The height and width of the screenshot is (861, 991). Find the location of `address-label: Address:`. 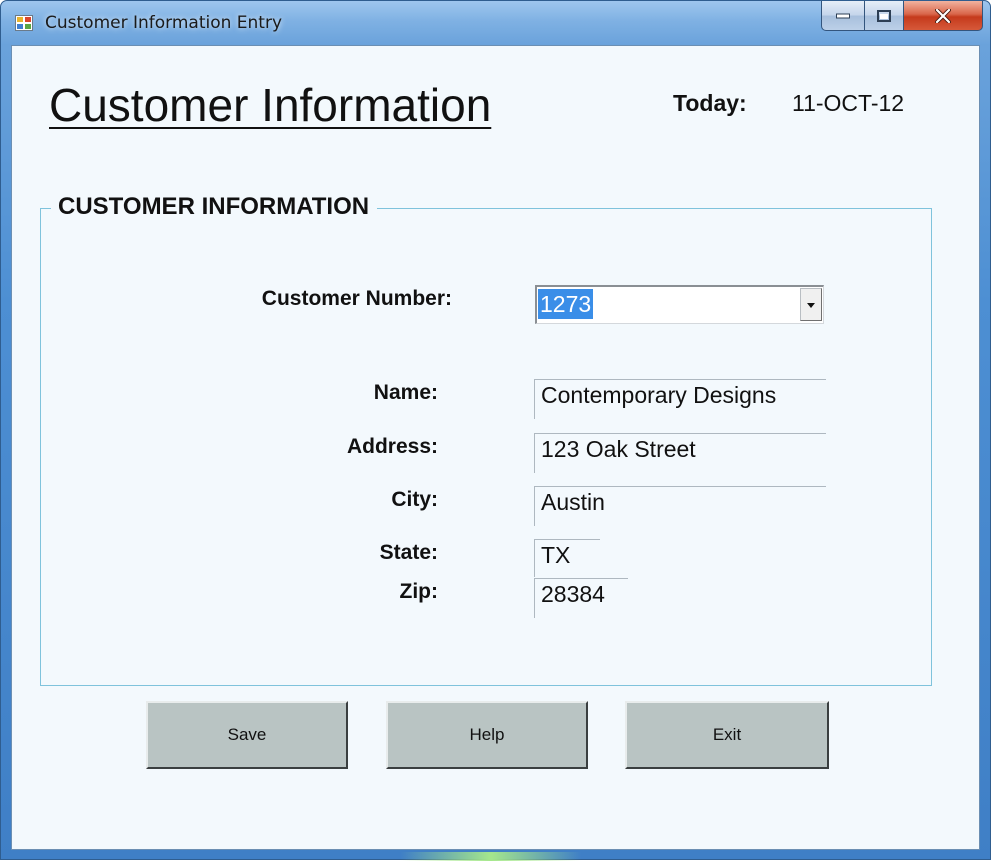

address-label: Address: is located at coordinates (392, 446).